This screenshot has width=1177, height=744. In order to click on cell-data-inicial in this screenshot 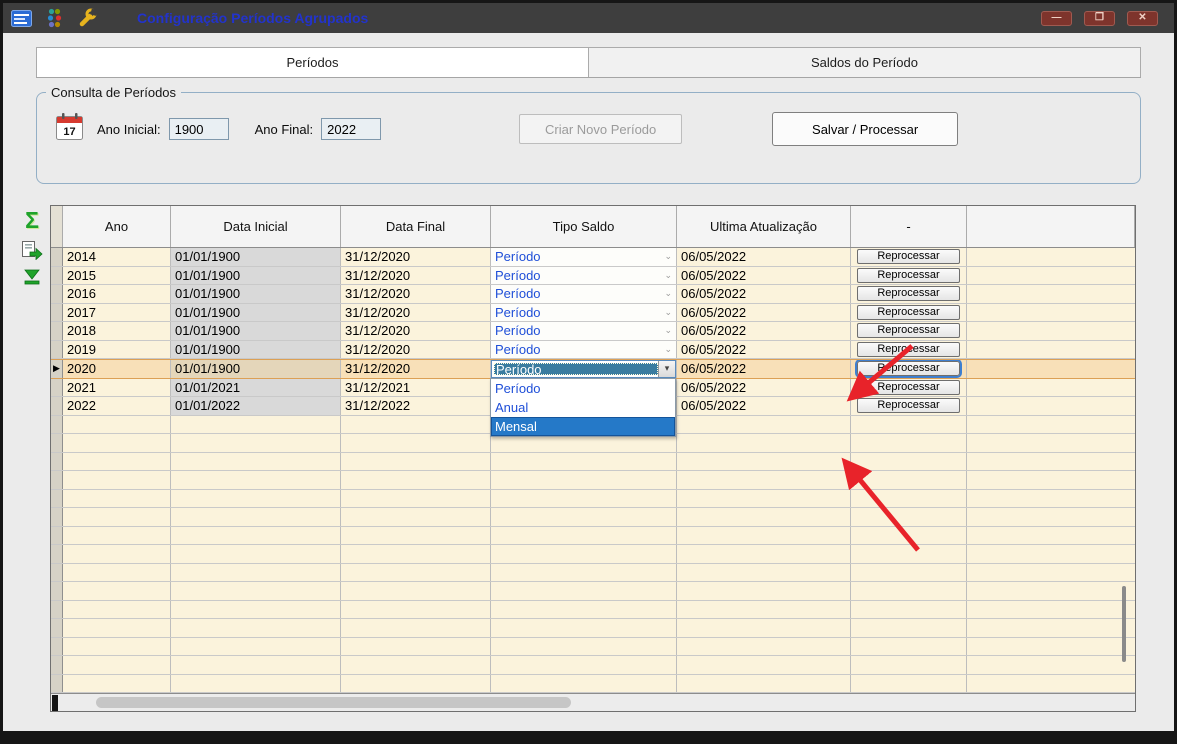, I will do `click(256, 480)`.